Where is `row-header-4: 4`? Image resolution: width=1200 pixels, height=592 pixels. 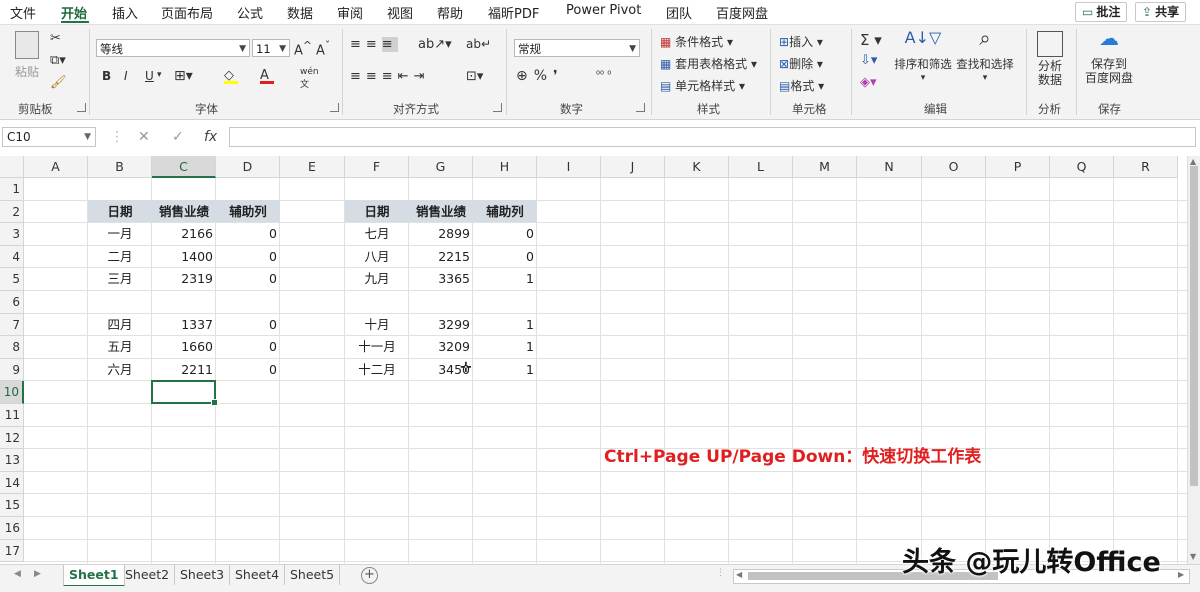
row-header-4: 4 is located at coordinates (12, 257).